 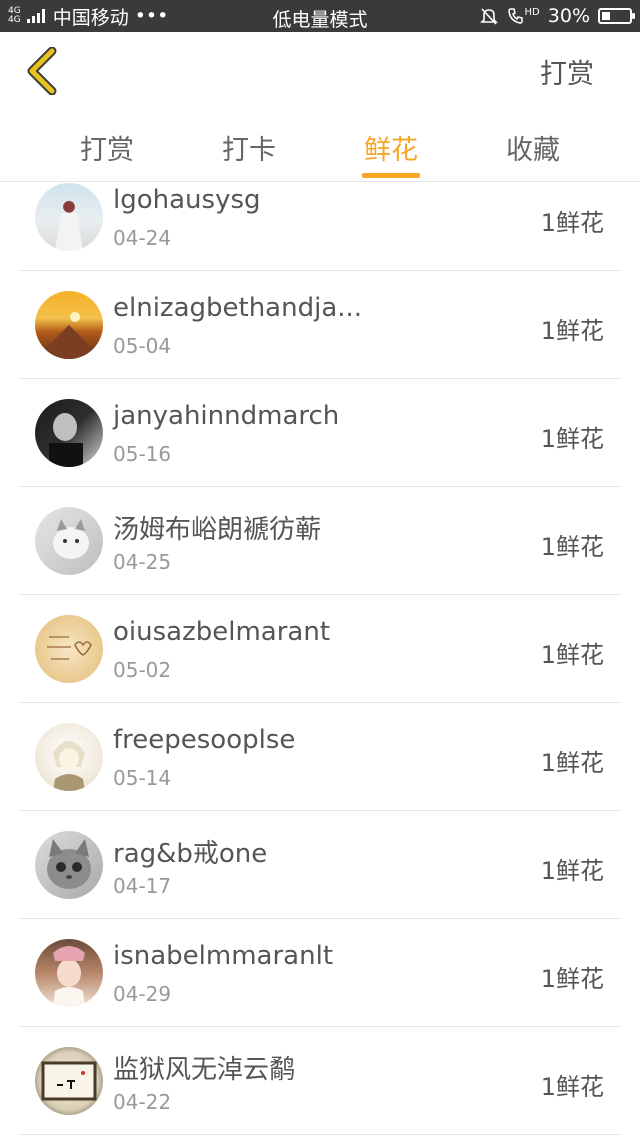 I want to click on date: 05-02, so click(x=142, y=670).